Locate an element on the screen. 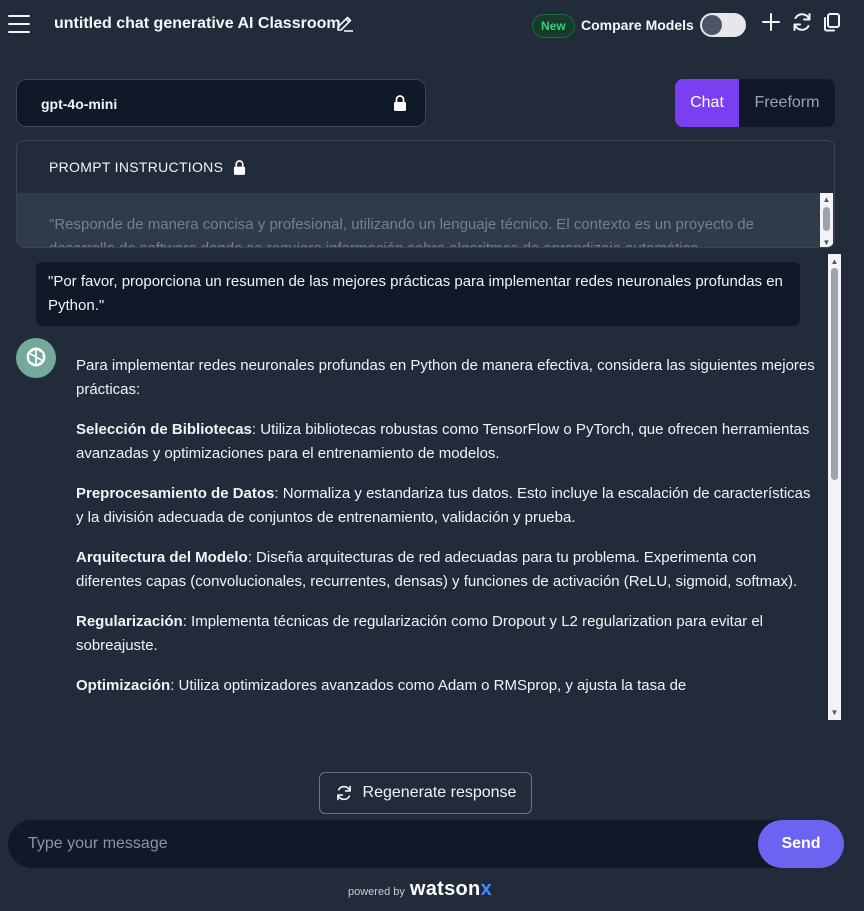  regenerate-response-button: Regenerate response is located at coordinates (425, 793).